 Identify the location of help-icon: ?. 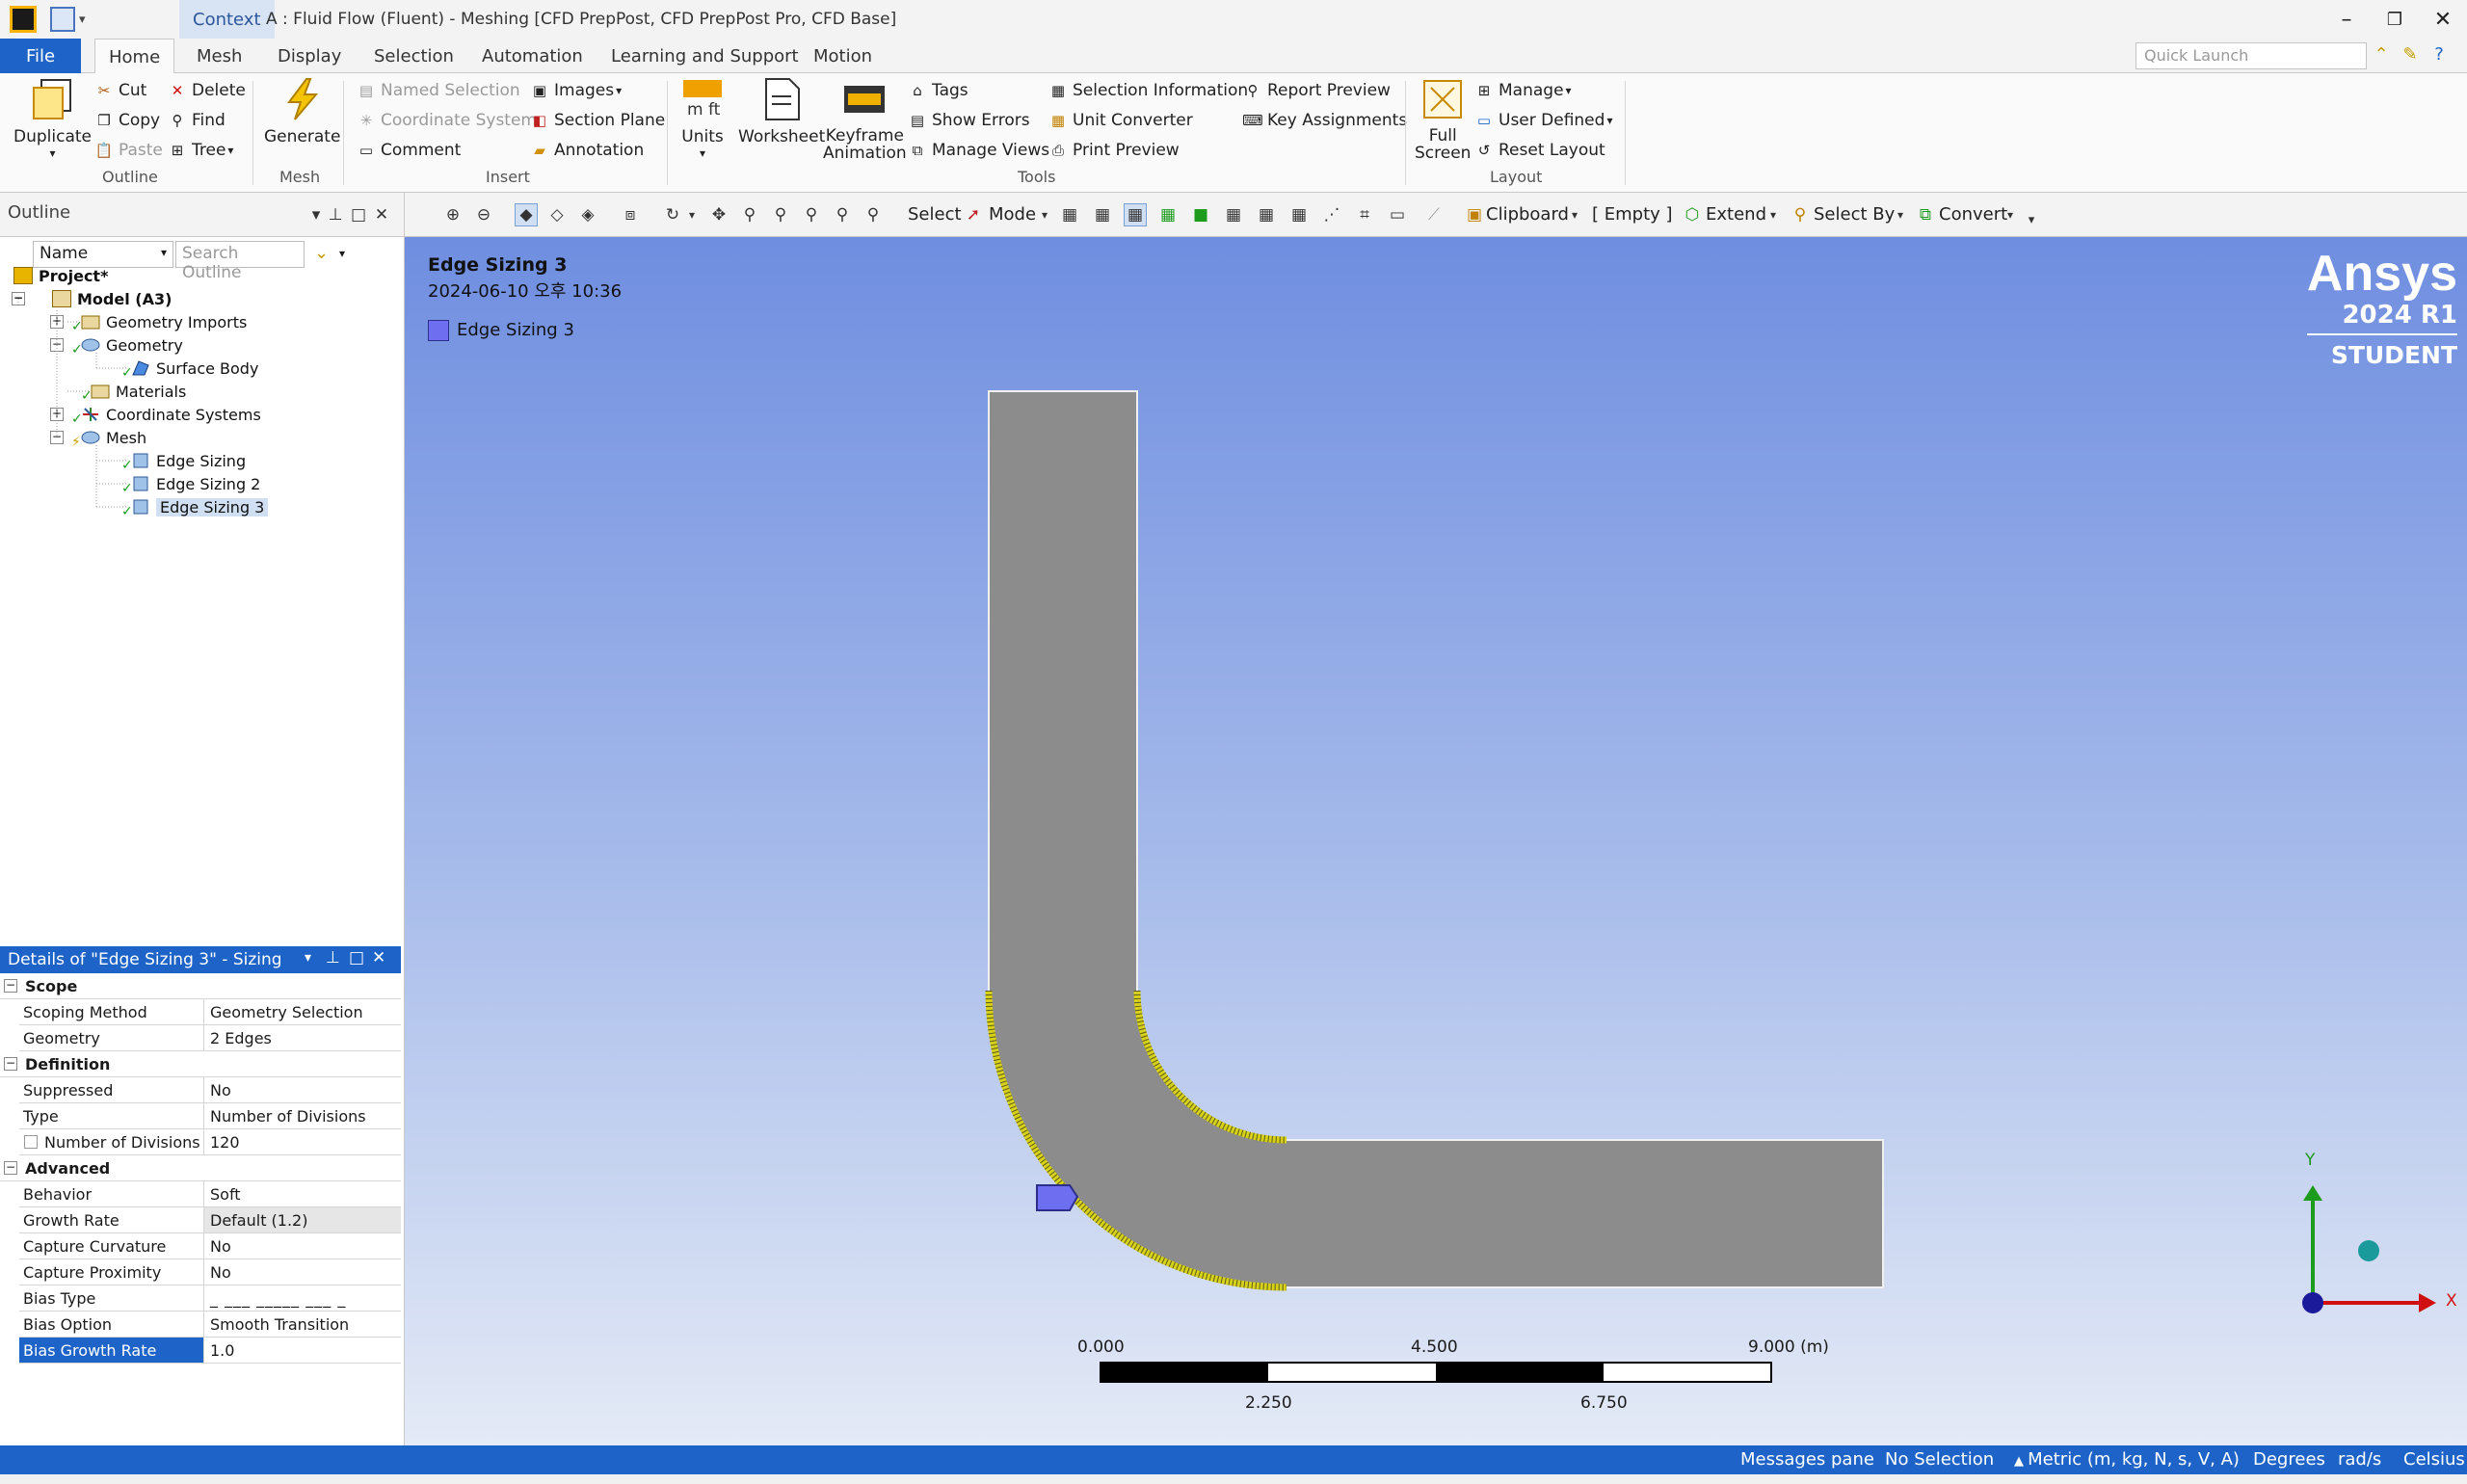
(2439, 55).